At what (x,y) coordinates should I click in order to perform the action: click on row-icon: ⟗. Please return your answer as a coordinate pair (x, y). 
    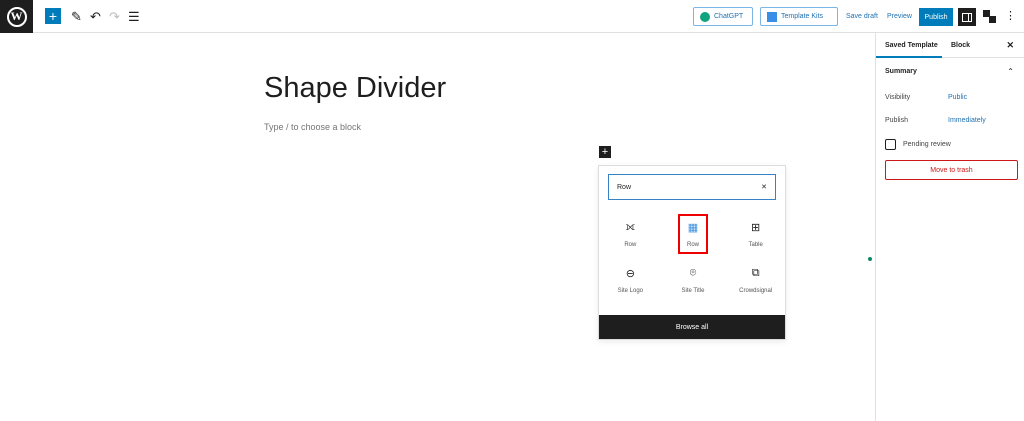
    Looking at the image, I should click on (630, 226).